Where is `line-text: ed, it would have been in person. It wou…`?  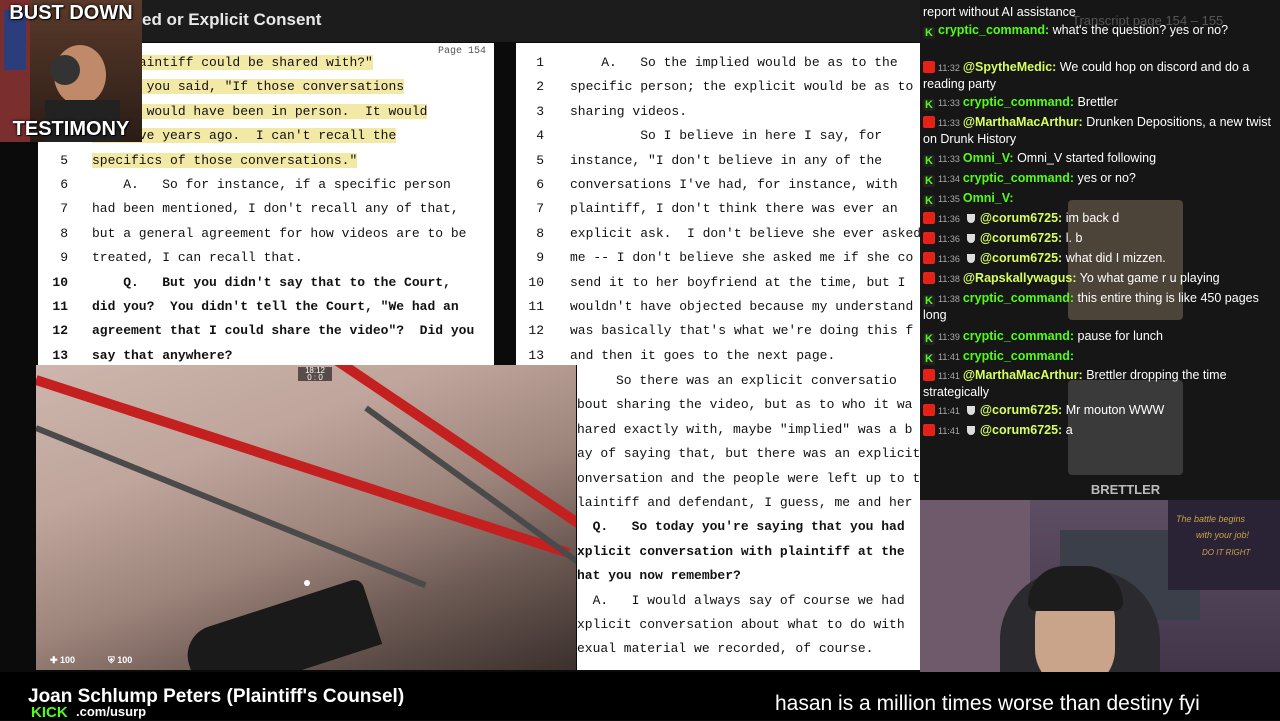
line-text: ed, it would have been in person. It wou… is located at coordinates (260, 111).